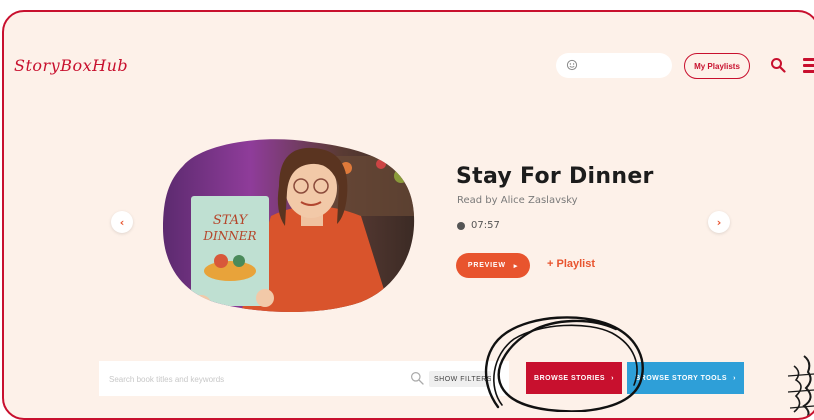 This screenshot has height=420, width=814. I want to click on chevron-right-icon: ›, so click(719, 222).